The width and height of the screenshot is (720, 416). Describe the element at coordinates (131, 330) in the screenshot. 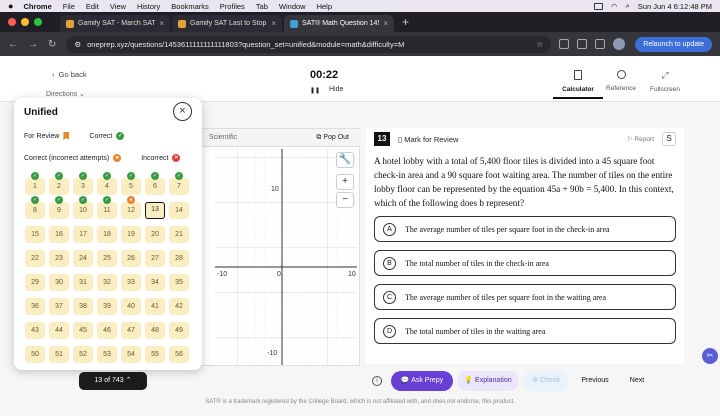

I see `question-cell: 47` at that location.